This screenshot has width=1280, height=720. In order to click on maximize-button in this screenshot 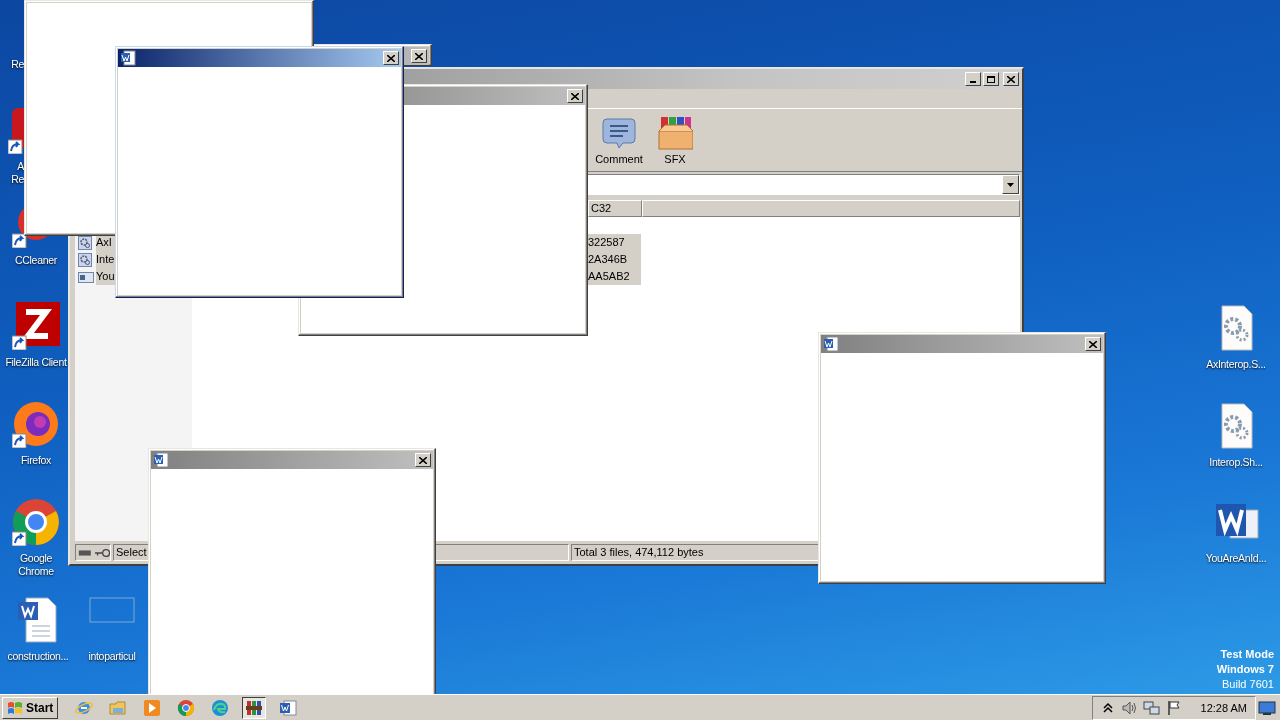, I will do `click(991, 79)`.